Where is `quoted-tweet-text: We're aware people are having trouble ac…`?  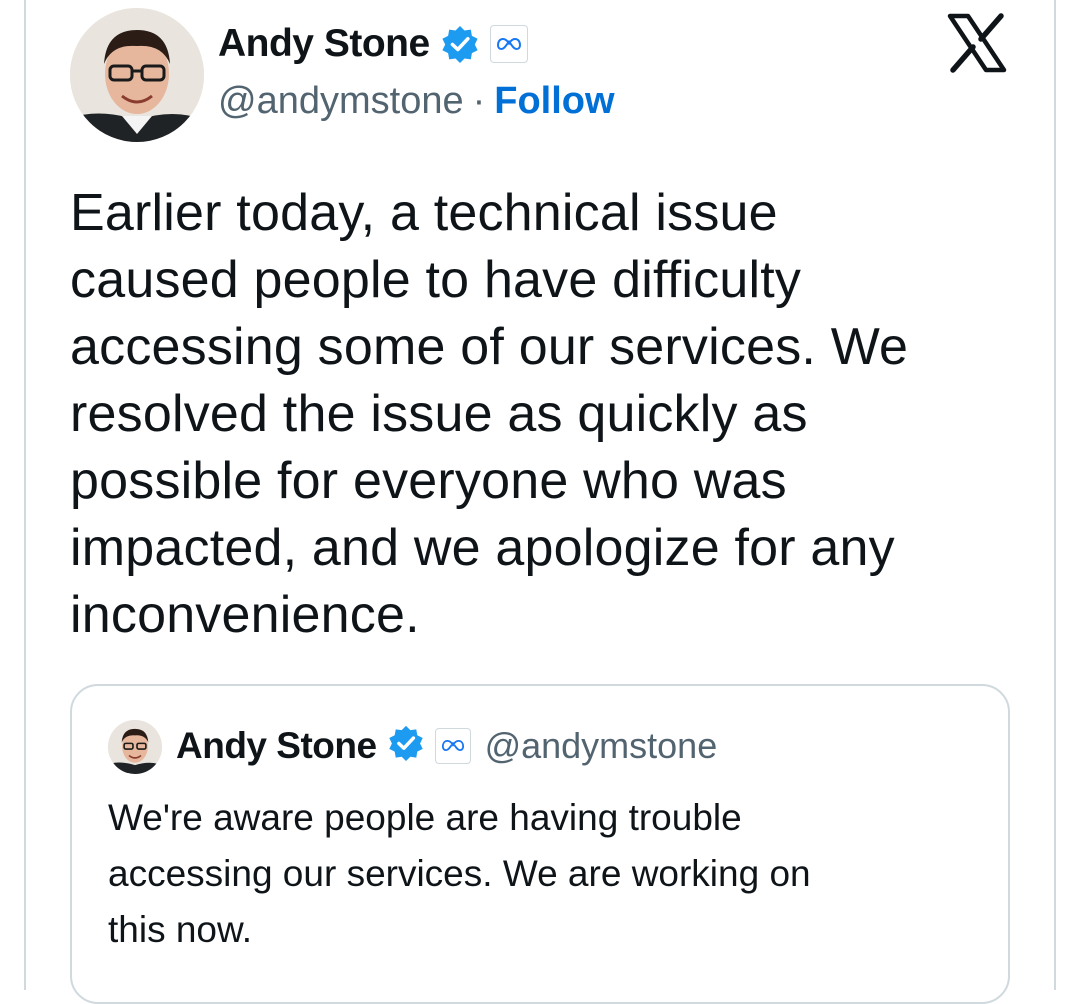 quoted-tweet-text: We're aware people are having trouble ac… is located at coordinates (459, 873).